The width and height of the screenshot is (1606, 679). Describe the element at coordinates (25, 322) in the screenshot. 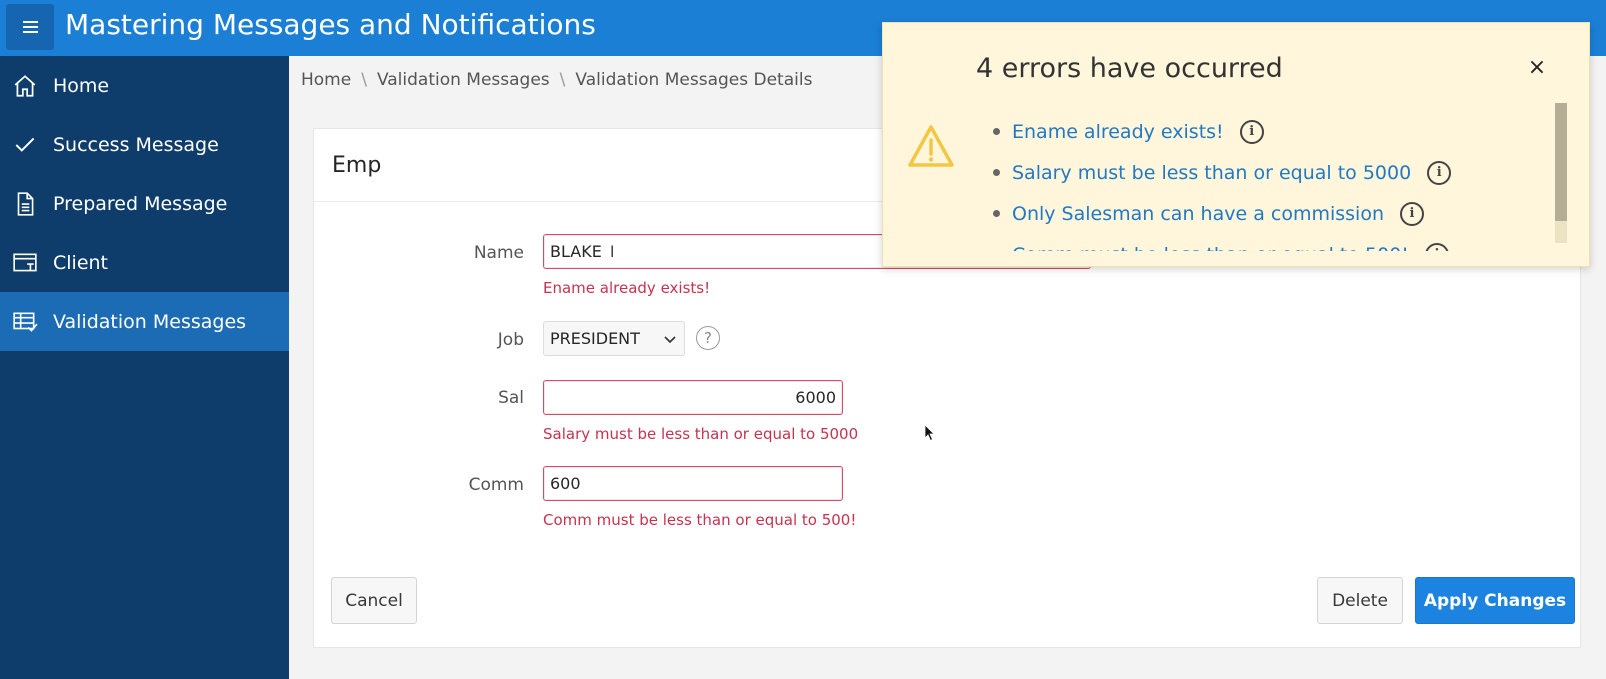

I see `table-check-icon` at that location.